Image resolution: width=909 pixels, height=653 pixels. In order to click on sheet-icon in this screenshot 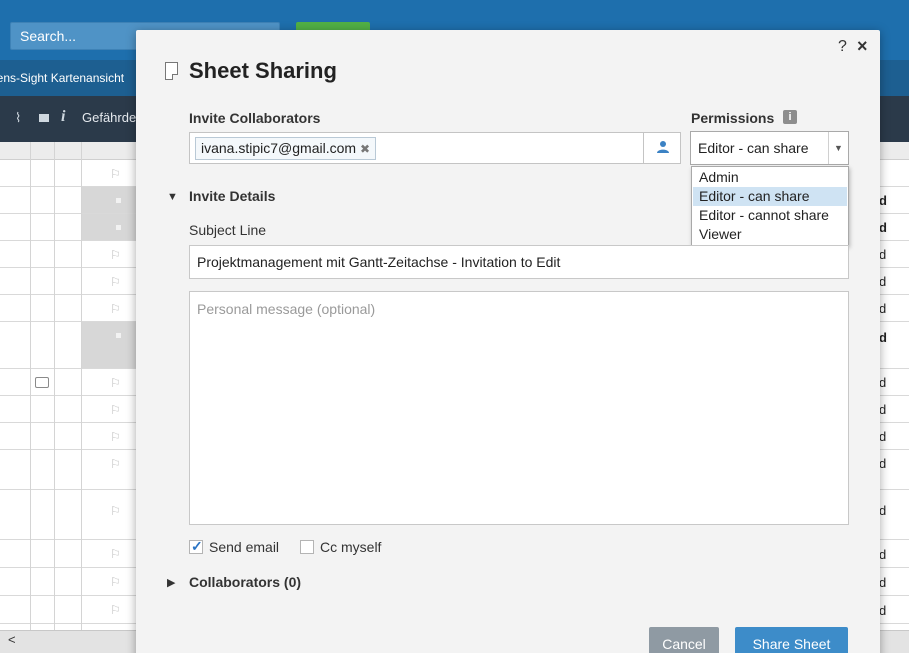, I will do `click(171, 71)`.